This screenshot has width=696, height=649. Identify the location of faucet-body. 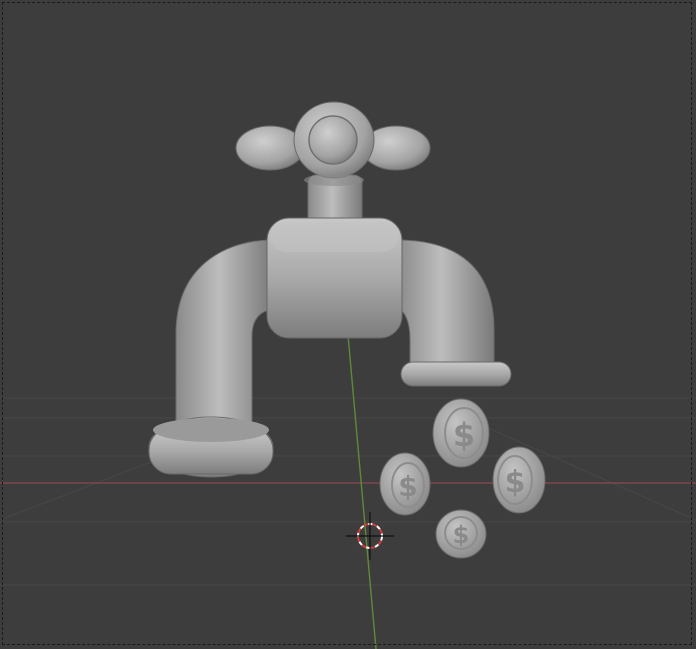
(334, 278).